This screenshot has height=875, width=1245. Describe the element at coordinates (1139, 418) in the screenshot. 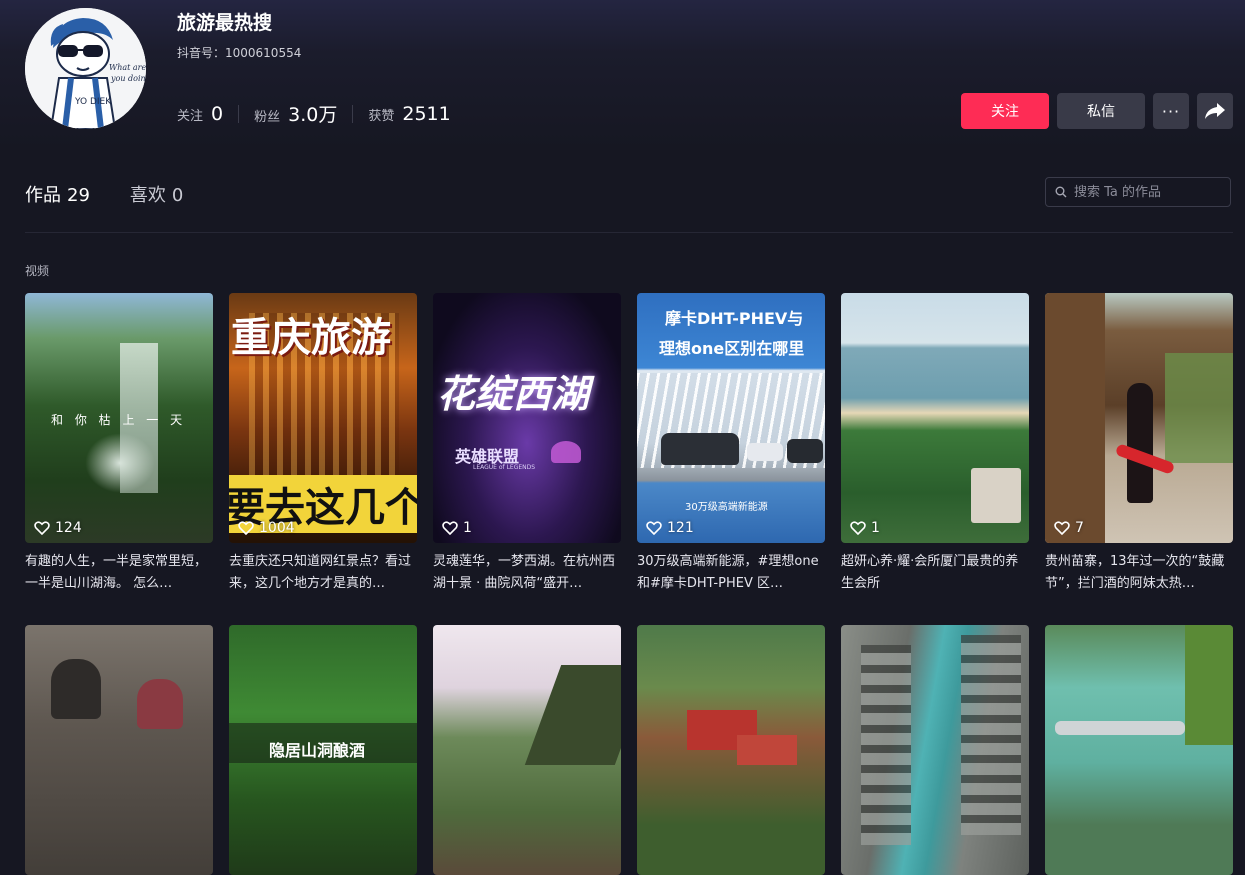

I see `video-thumbnail: 7` at that location.